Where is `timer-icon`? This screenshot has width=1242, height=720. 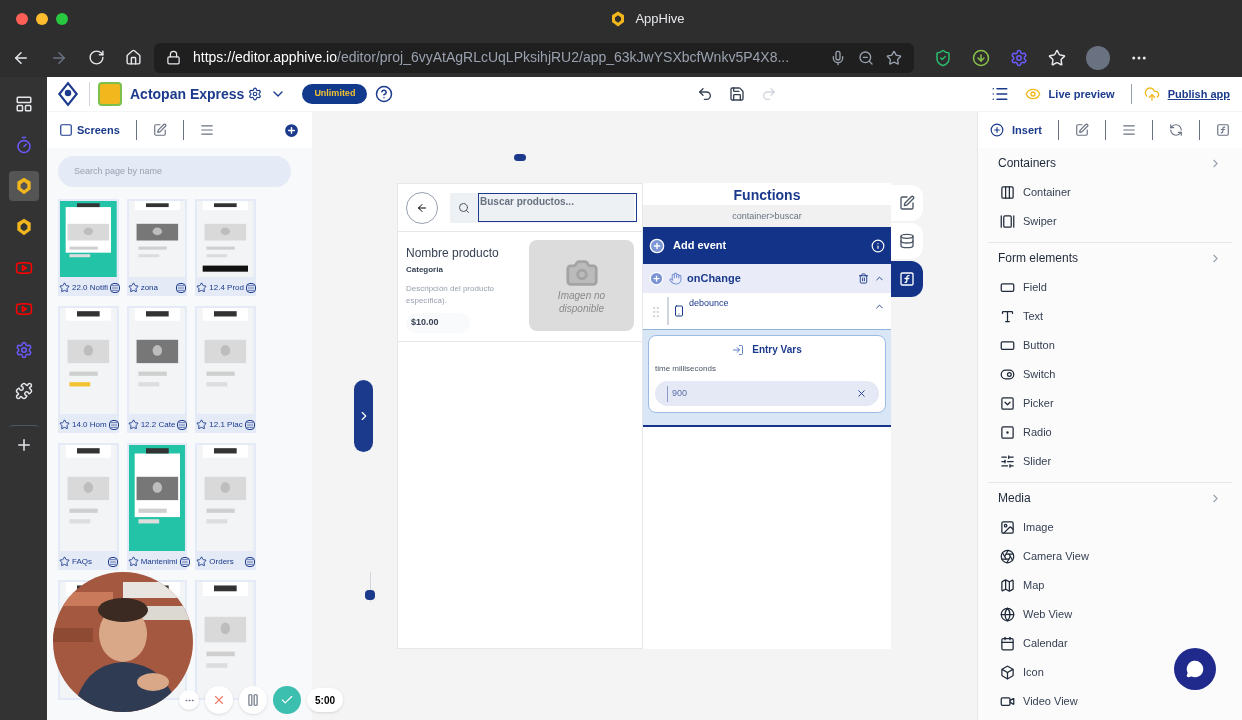
timer-icon is located at coordinates (23, 145).